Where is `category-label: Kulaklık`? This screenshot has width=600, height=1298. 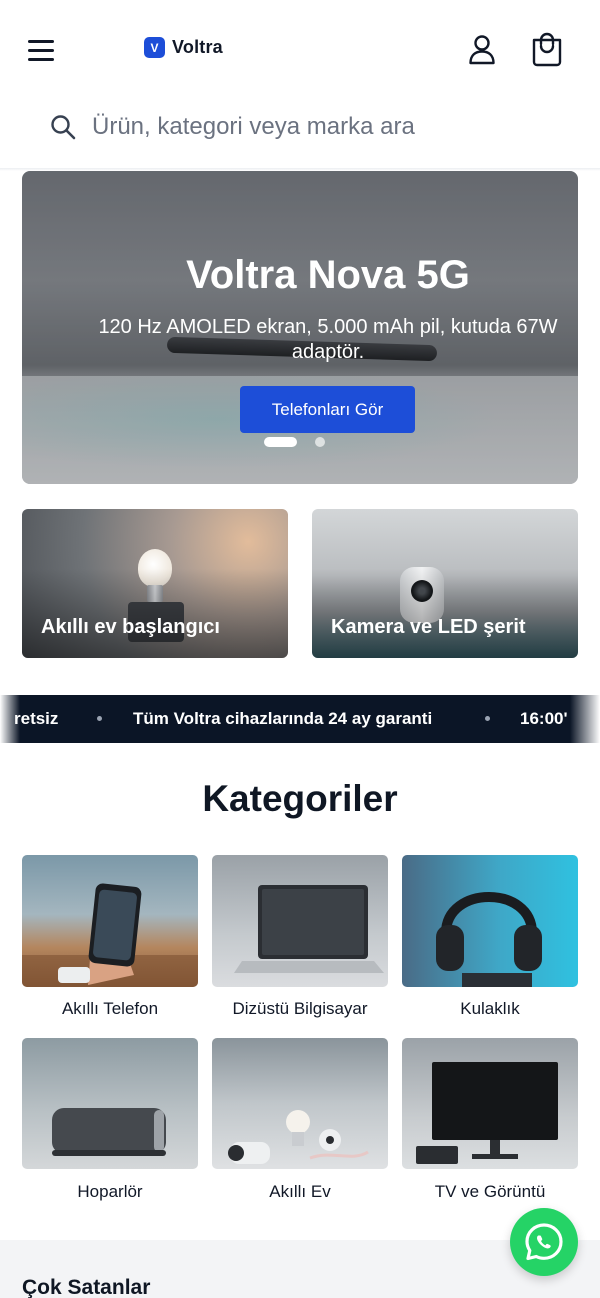
category-label: Kulaklık is located at coordinates (490, 1008).